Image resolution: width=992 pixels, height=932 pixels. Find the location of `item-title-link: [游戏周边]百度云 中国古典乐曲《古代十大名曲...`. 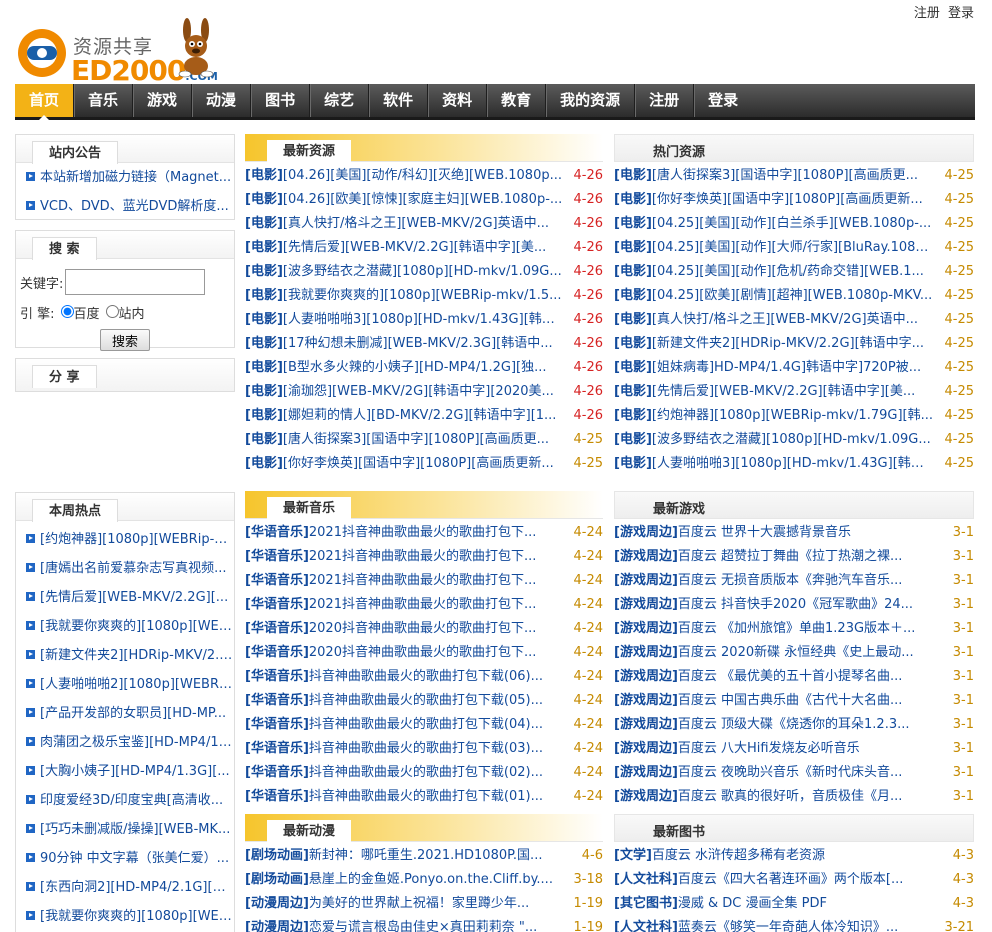

item-title-link: [游戏周边]百度云 中国古典乐曲《古代十大名曲... is located at coordinates (778, 701).